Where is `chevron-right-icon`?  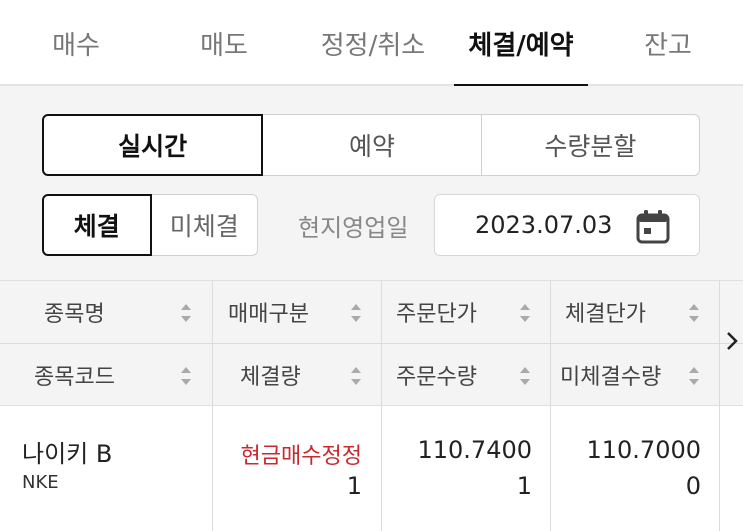 chevron-right-icon is located at coordinates (732, 341).